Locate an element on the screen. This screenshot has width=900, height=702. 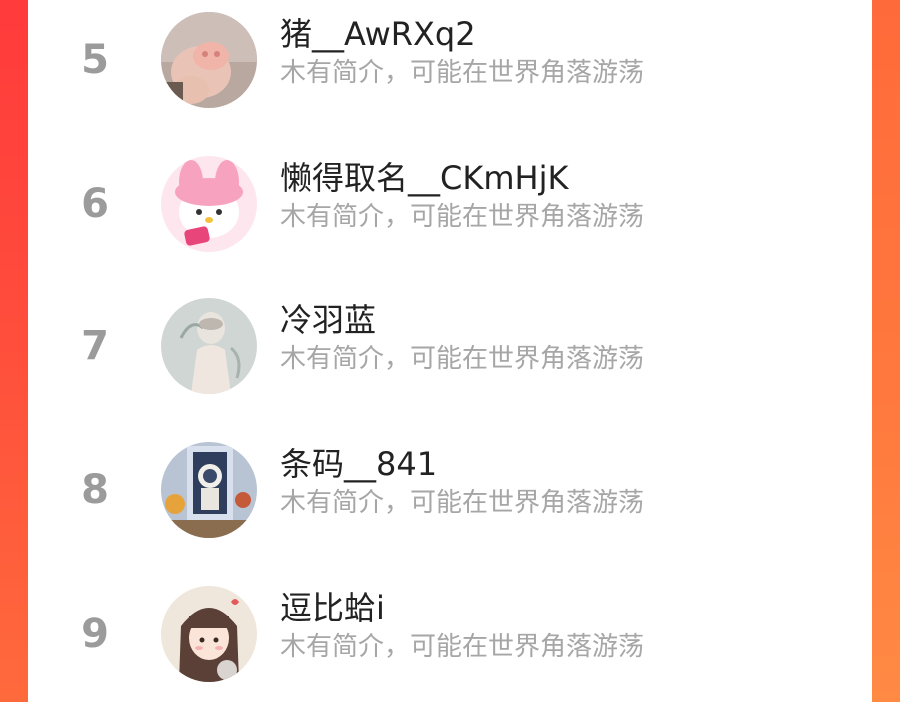
ranking-list-item: 9 逗比蛤i 木有简介，可能在世界角落游荡 is located at coordinates (450, 640).